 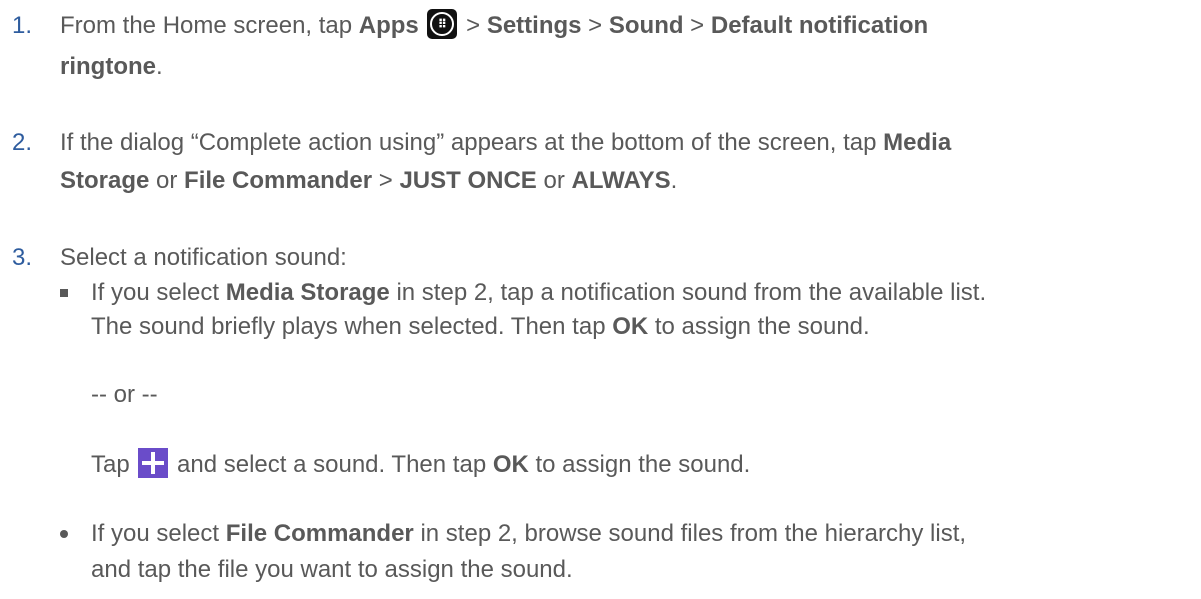 What do you see at coordinates (124, 394) in the screenshot?
I see `or-separator: -- or --` at bounding box center [124, 394].